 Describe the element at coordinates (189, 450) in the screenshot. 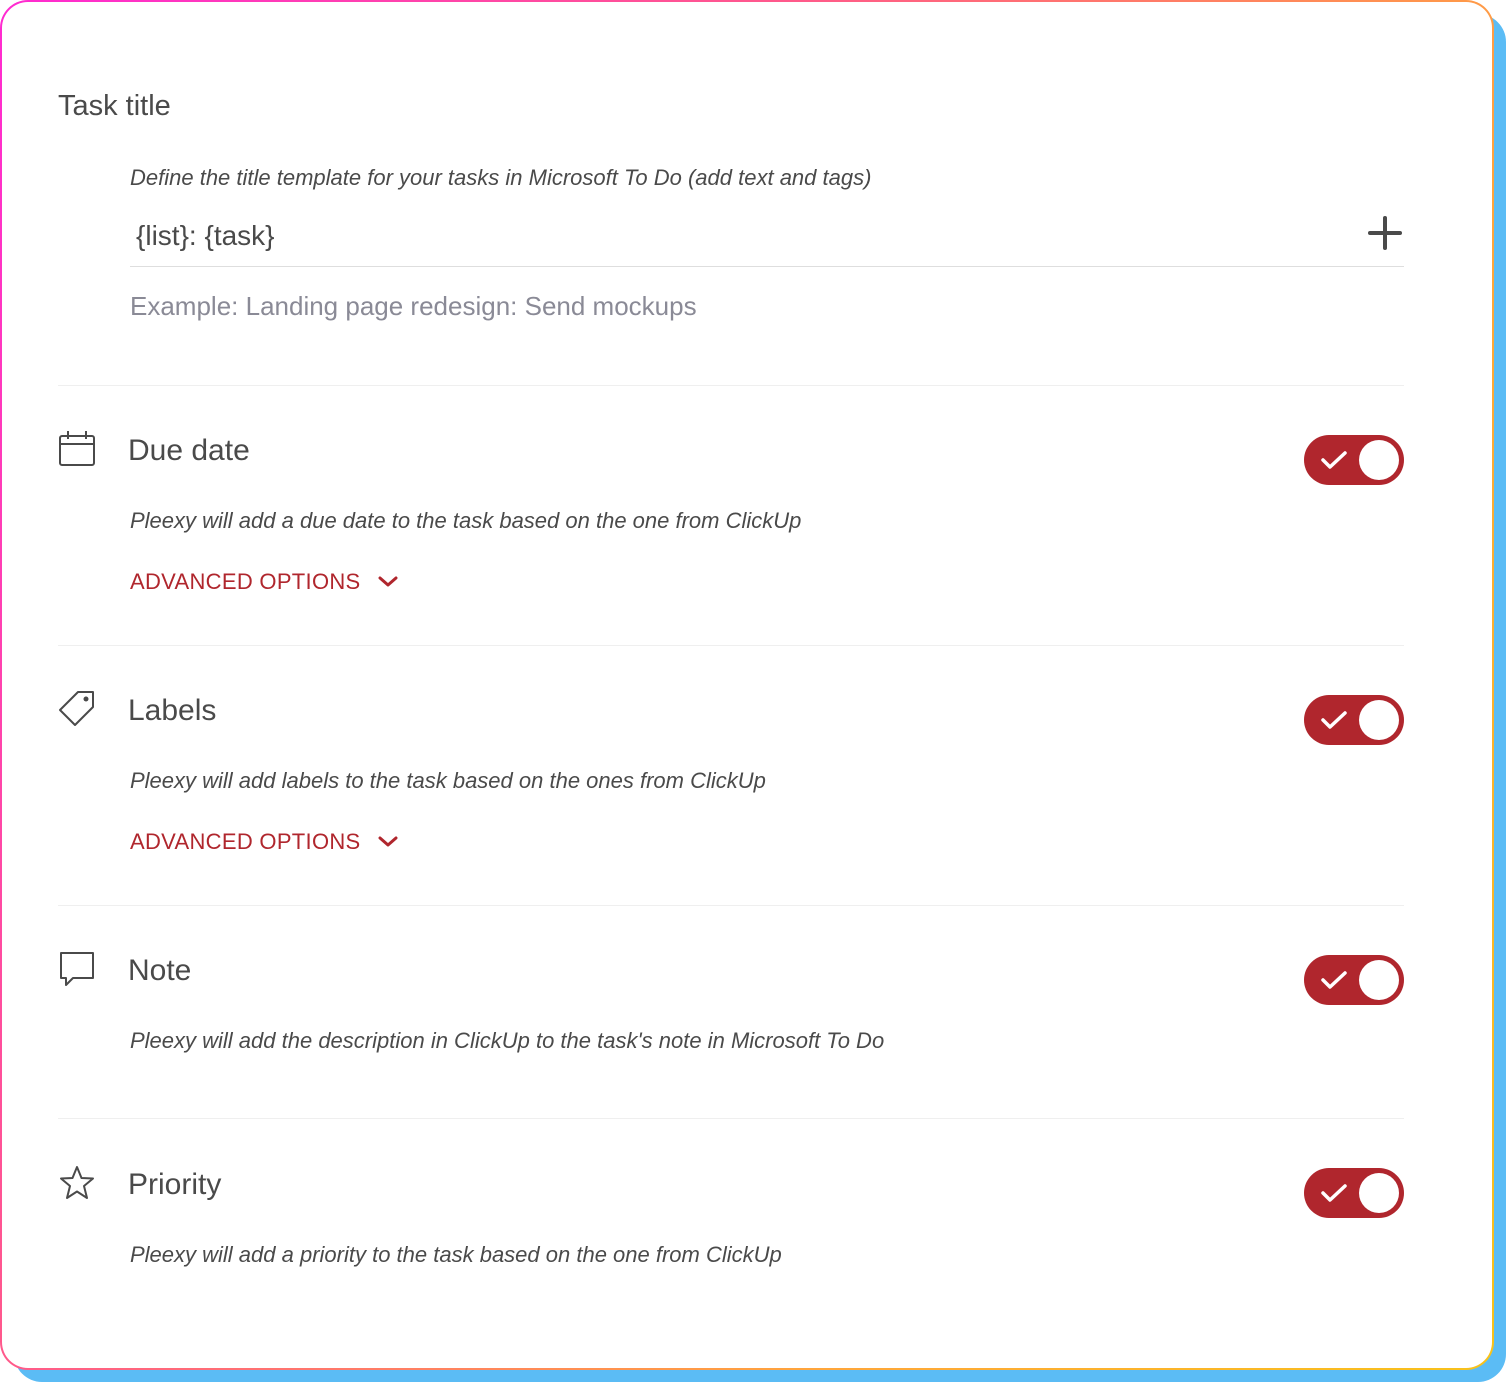

I see `due-date-title: Due date` at that location.